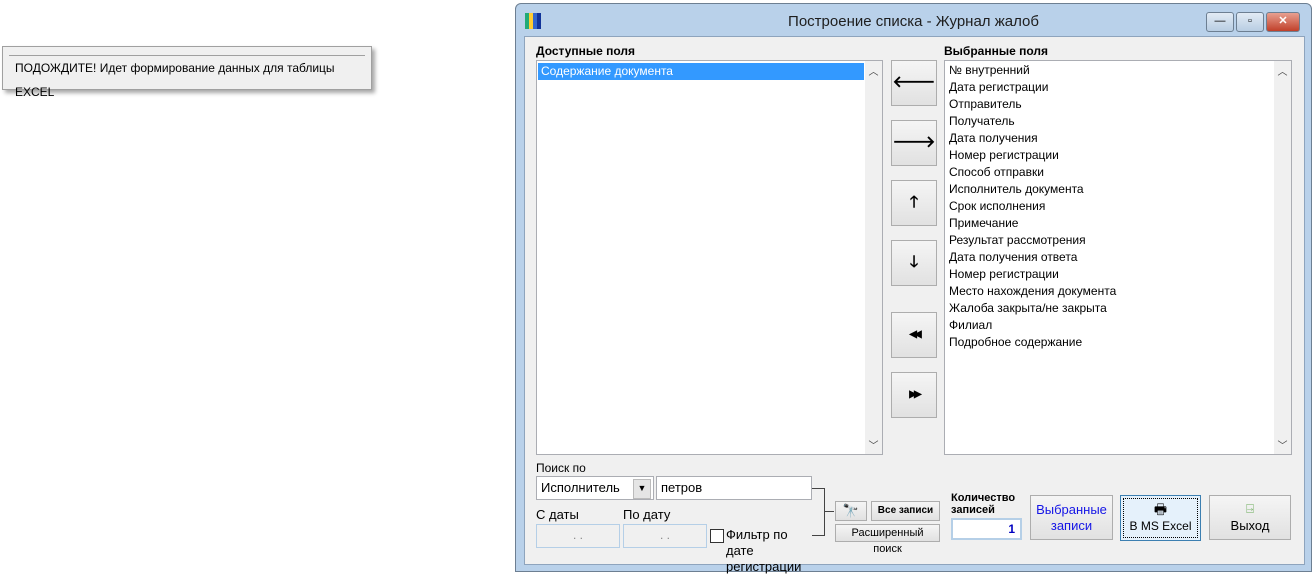 This screenshot has height=575, width=1312. Describe the element at coordinates (1109, 121) in the screenshot. I see `list-item: Получатель` at that location.